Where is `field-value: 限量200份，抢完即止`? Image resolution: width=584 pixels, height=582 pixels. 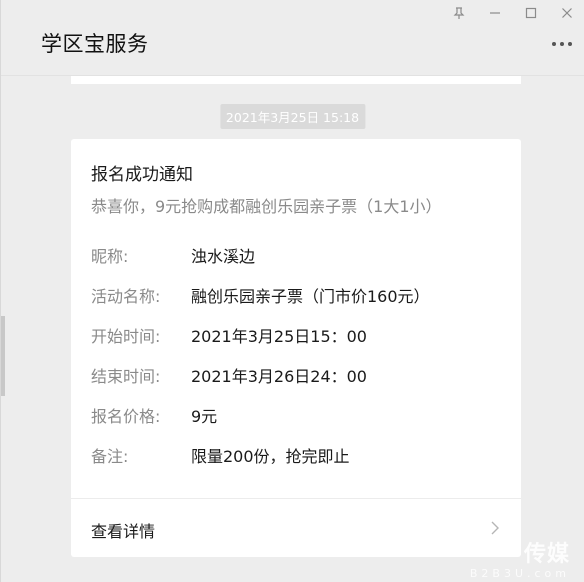 field-value: 限量200份，抢完即止 is located at coordinates (270, 456).